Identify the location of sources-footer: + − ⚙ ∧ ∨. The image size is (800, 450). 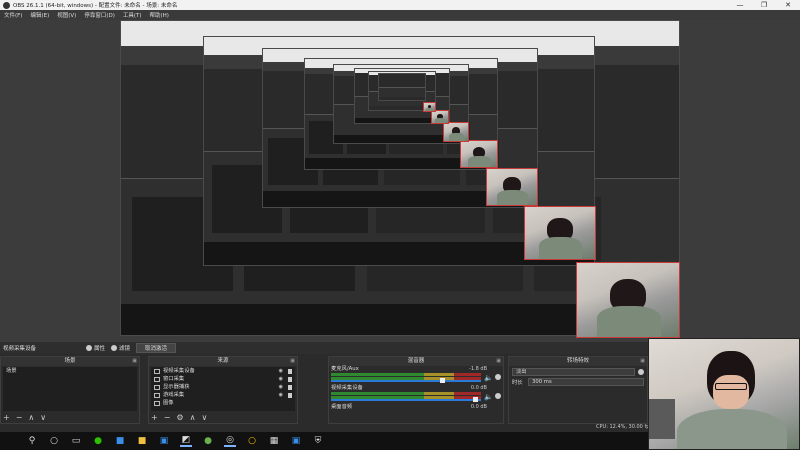
(182, 417).